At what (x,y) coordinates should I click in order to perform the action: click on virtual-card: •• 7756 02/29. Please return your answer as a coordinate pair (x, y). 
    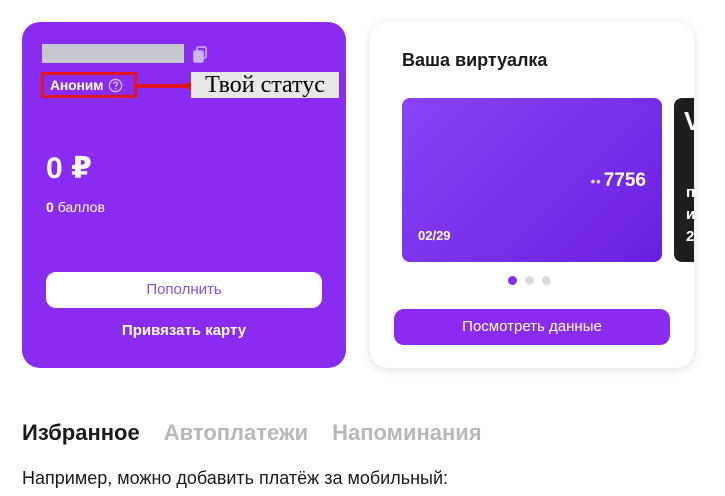
    Looking at the image, I should click on (532, 180).